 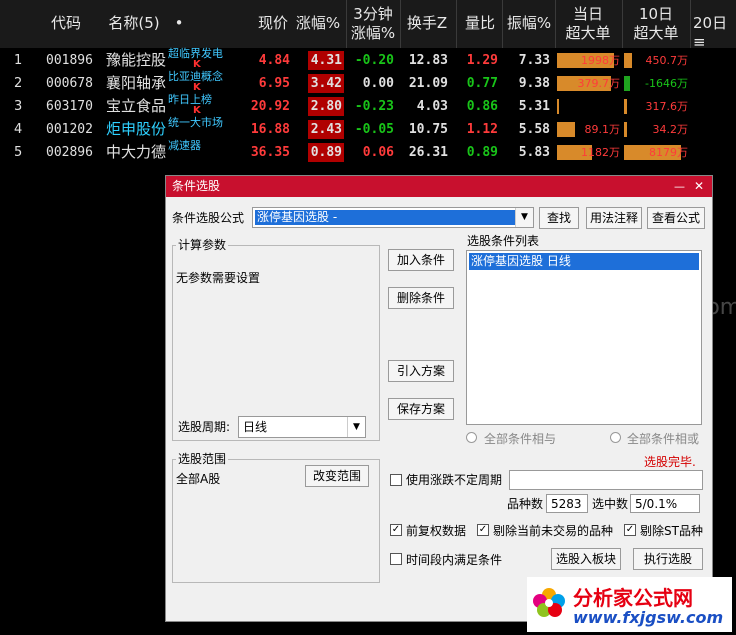 What do you see at coordinates (586, 559) in the screenshot?
I see `to-board-button: 选股入板块` at bounding box center [586, 559].